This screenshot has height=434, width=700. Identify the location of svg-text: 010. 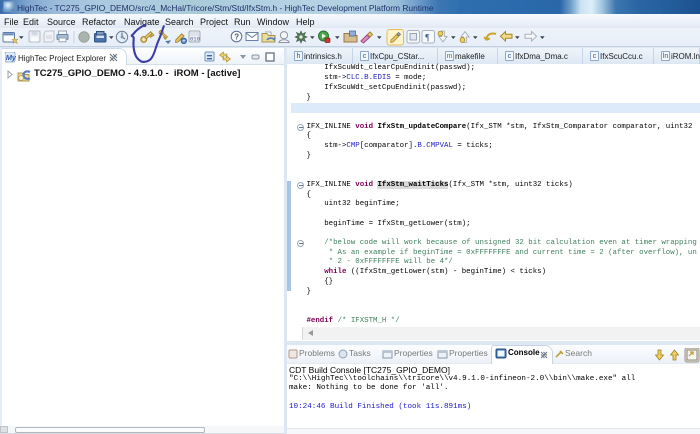
(195, 39).